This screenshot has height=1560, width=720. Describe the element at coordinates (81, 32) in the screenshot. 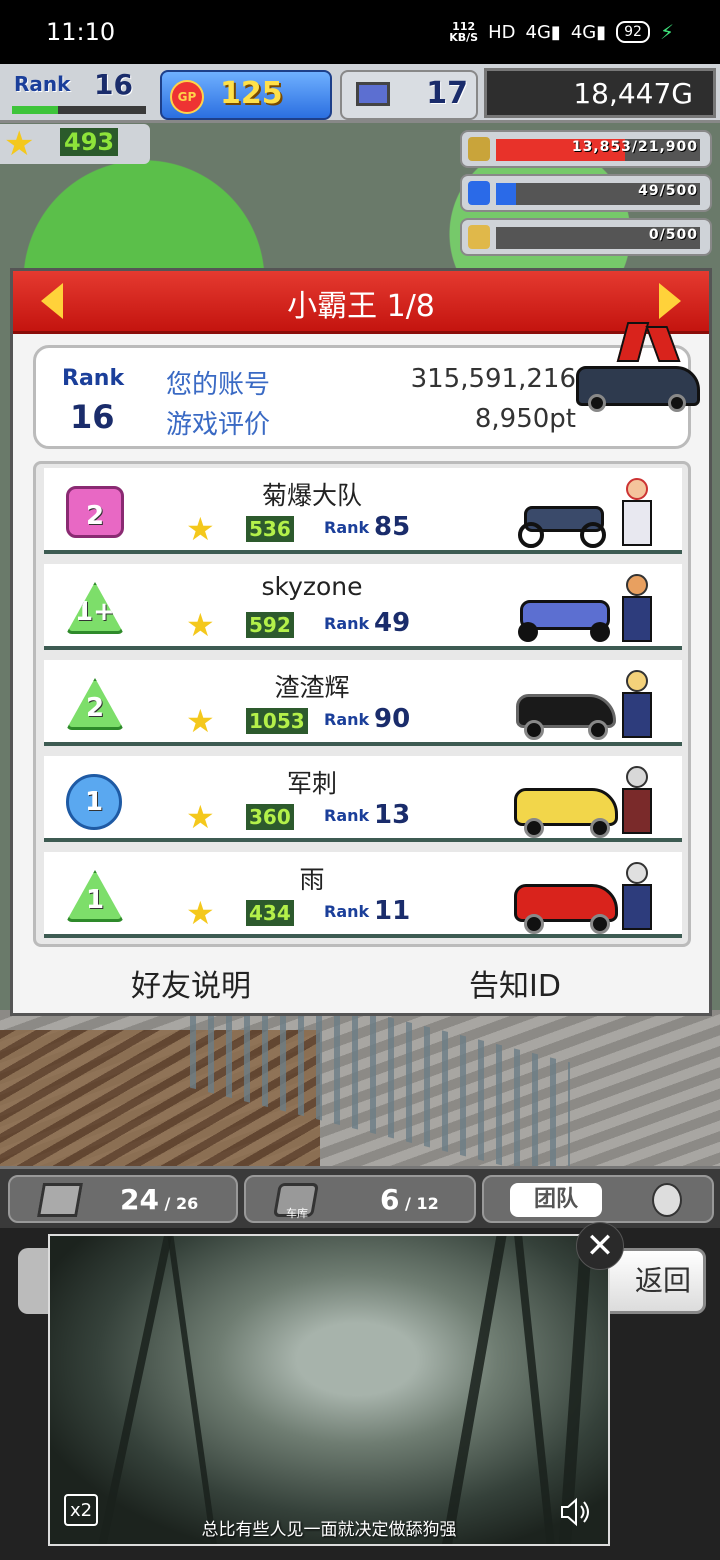

I see `status-time: 11:10` at that location.